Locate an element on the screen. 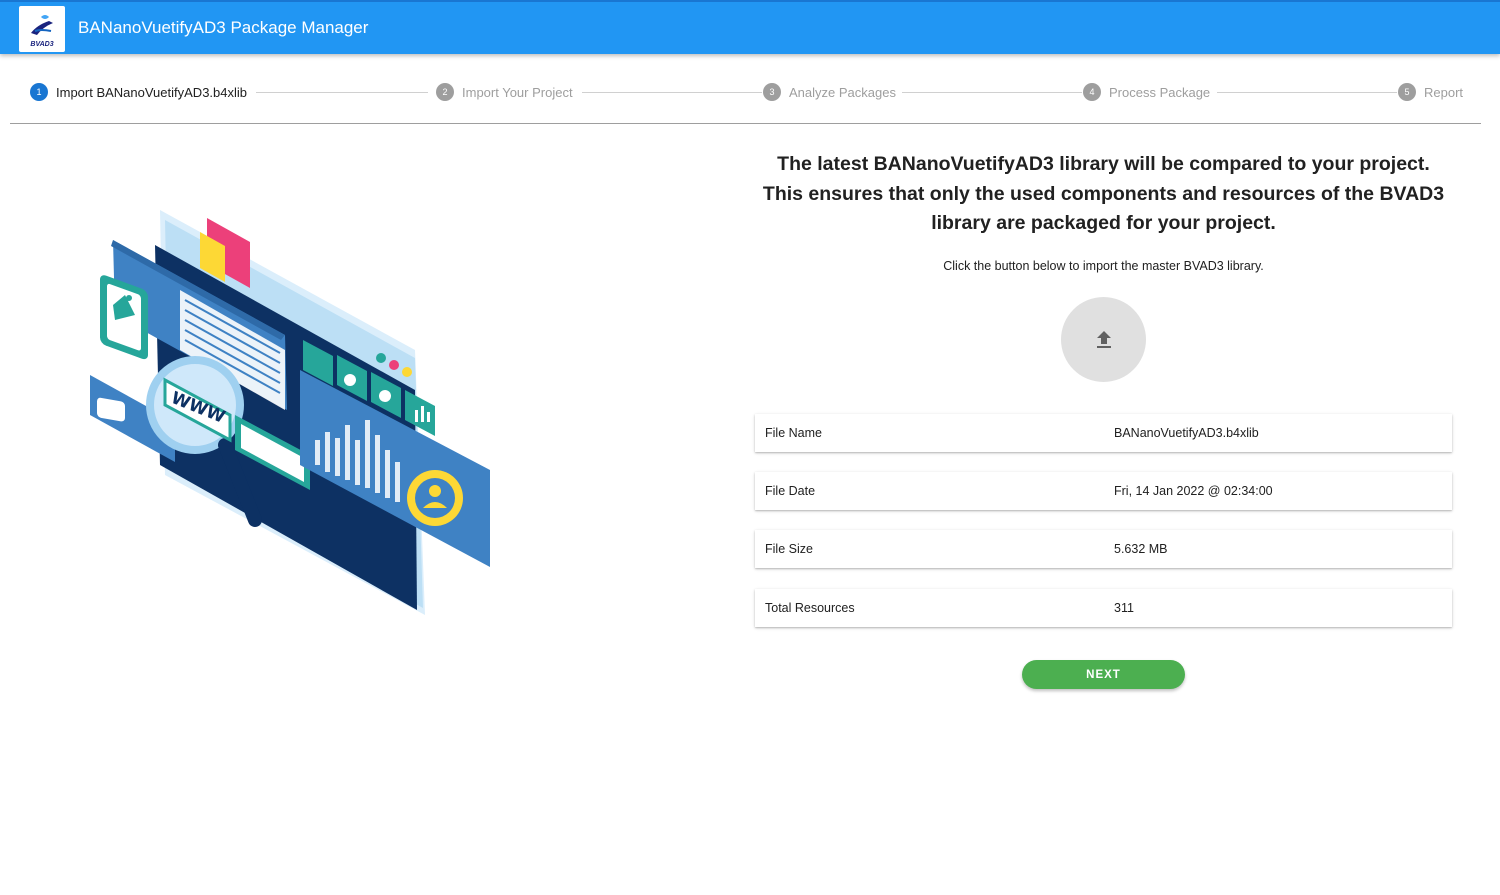 This screenshot has width=1500, height=895. step-report: 5 Report is located at coordinates (1430, 92).